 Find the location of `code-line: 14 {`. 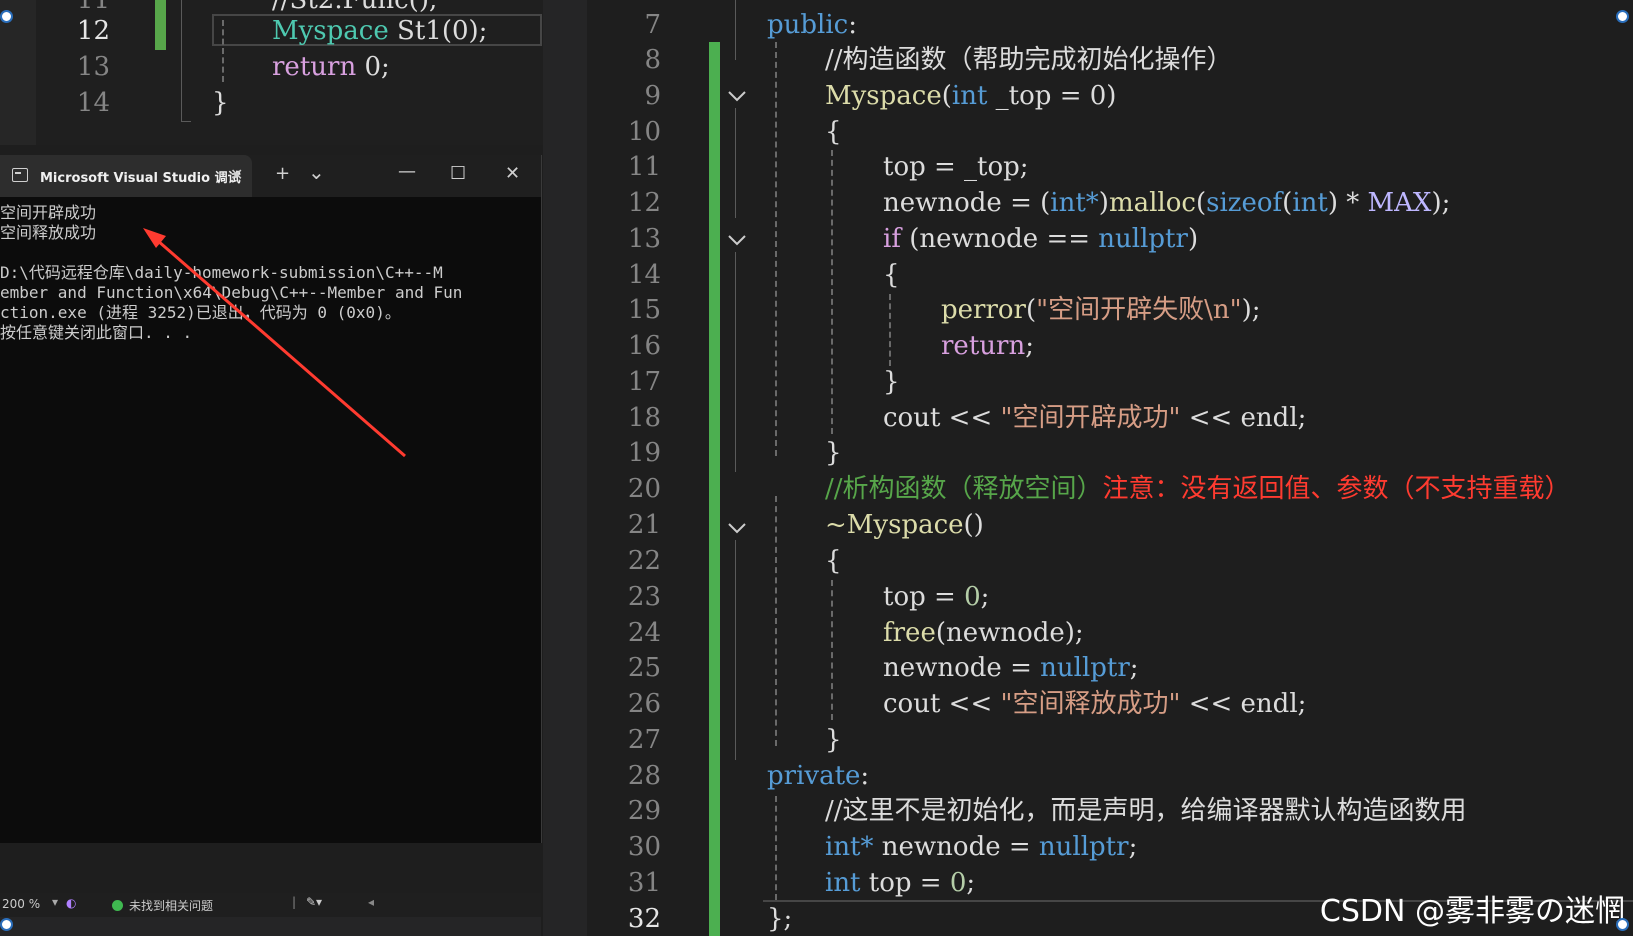

code-line: 14 { is located at coordinates (1110, 275).